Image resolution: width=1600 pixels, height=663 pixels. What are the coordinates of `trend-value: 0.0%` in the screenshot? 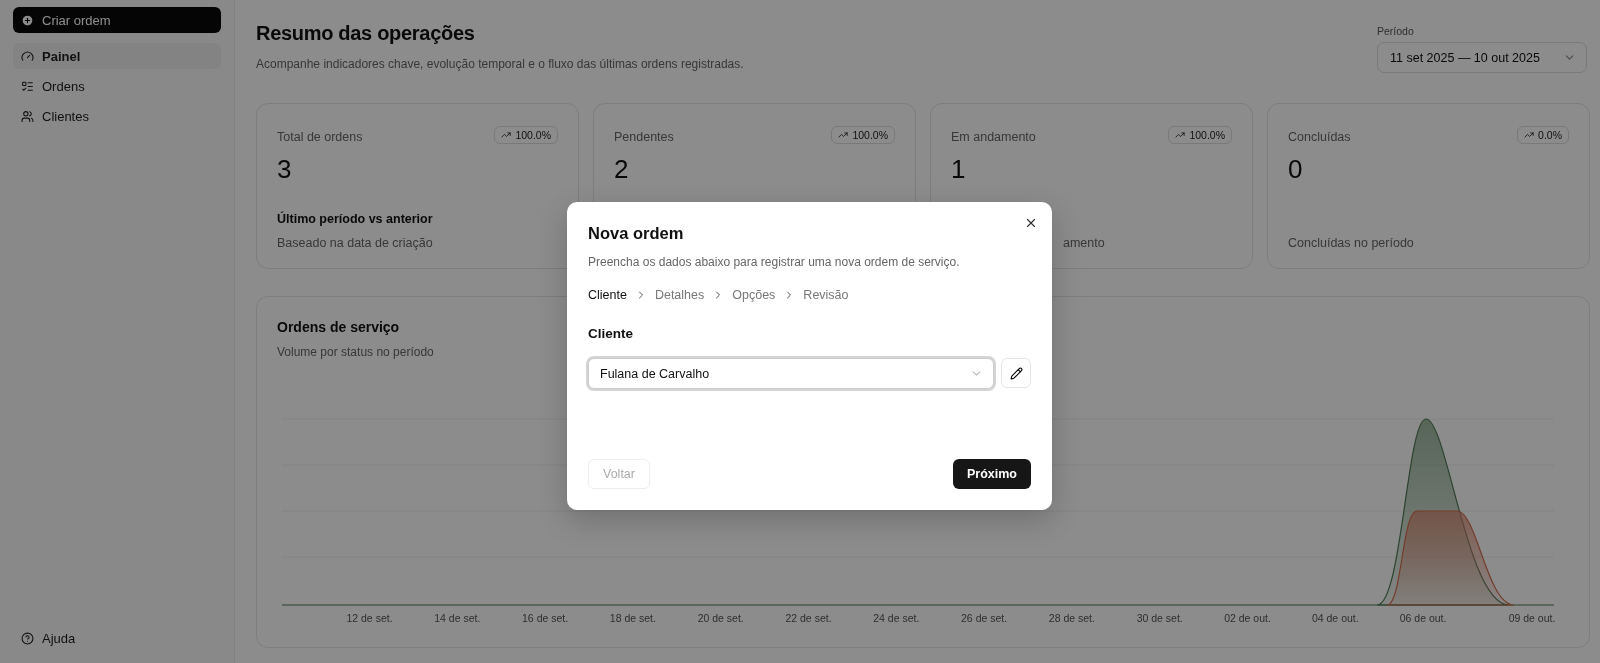 It's located at (1550, 135).